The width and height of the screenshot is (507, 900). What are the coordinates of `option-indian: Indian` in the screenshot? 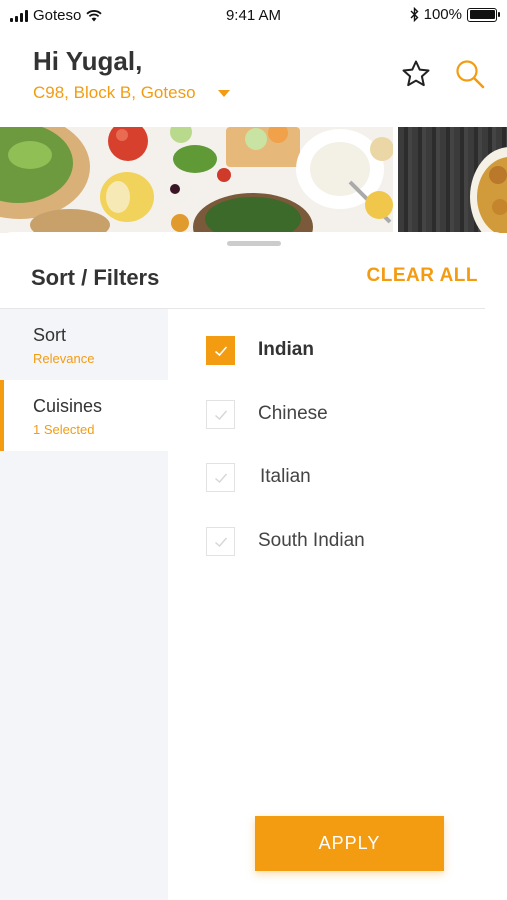 It's located at (337, 350).